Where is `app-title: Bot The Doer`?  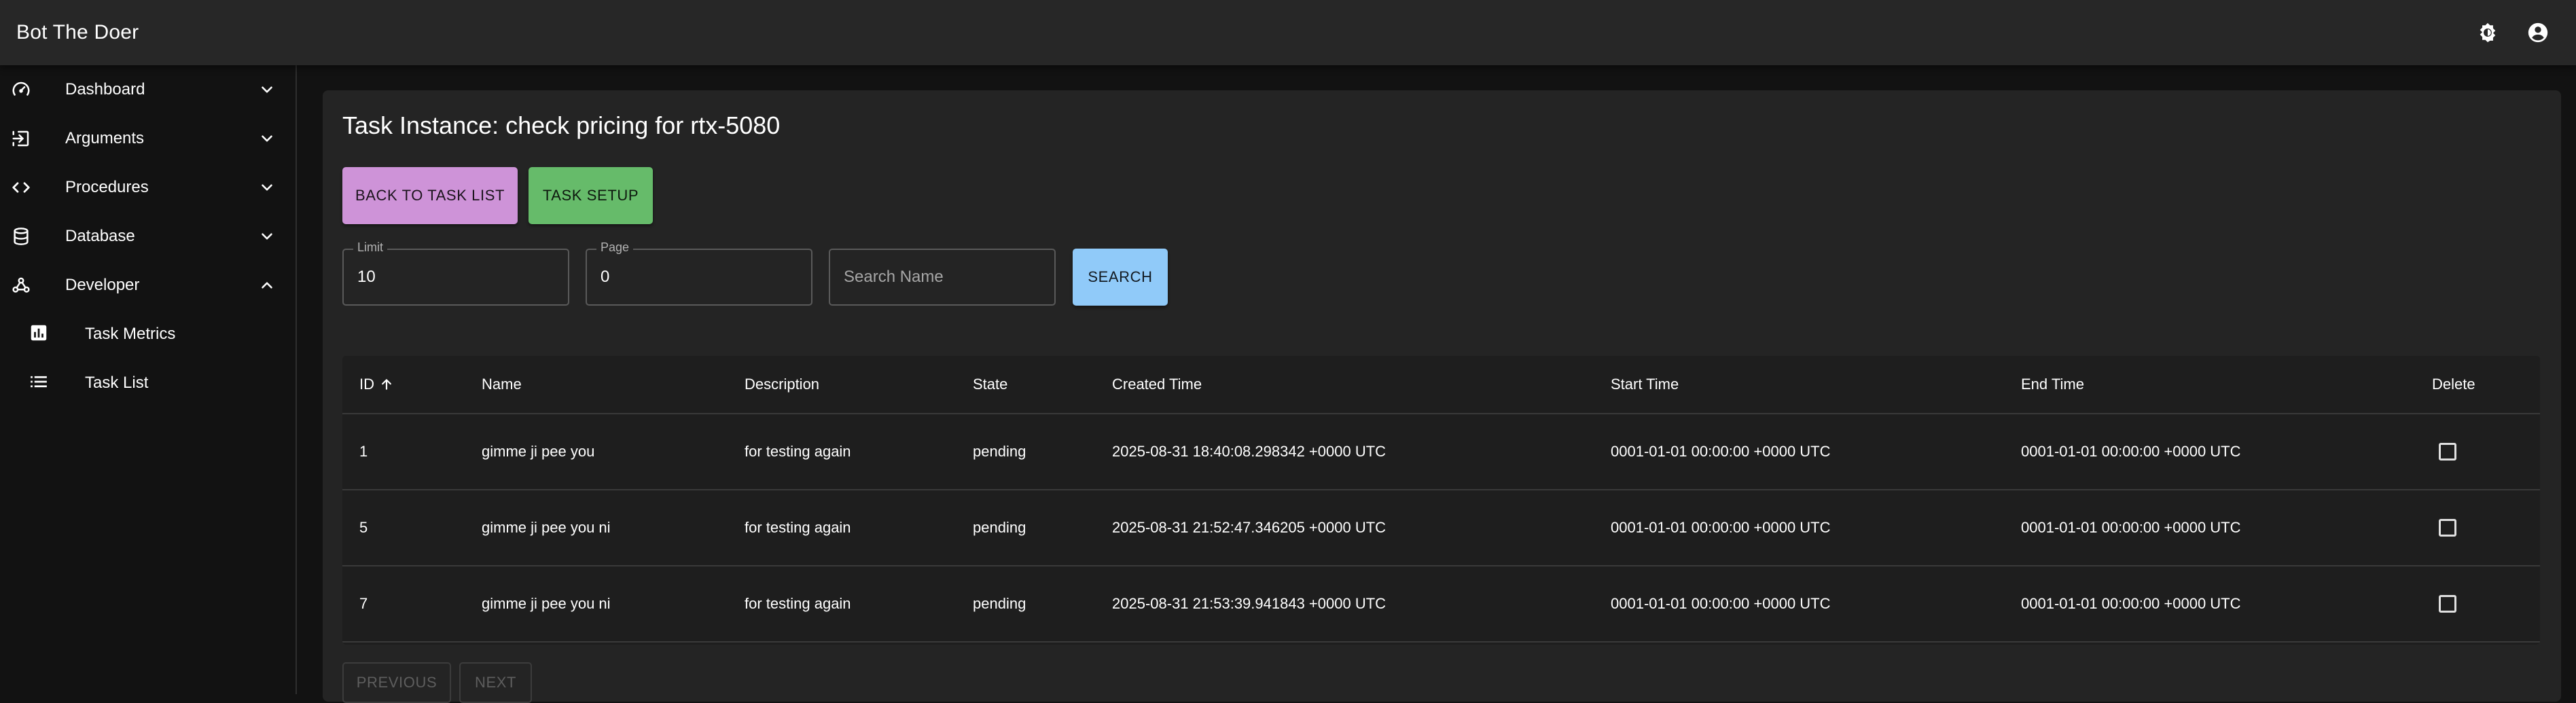
app-title: Bot The Doer is located at coordinates (77, 32).